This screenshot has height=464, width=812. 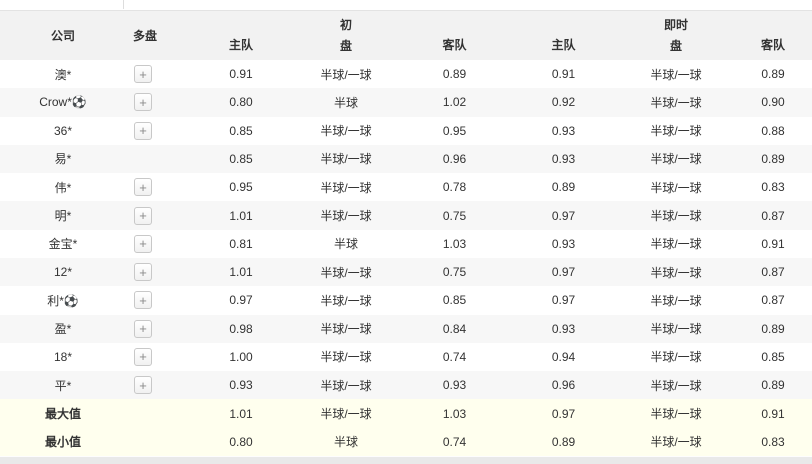 I want to click on initial-away-odds: 0.93, so click(x=454, y=385).